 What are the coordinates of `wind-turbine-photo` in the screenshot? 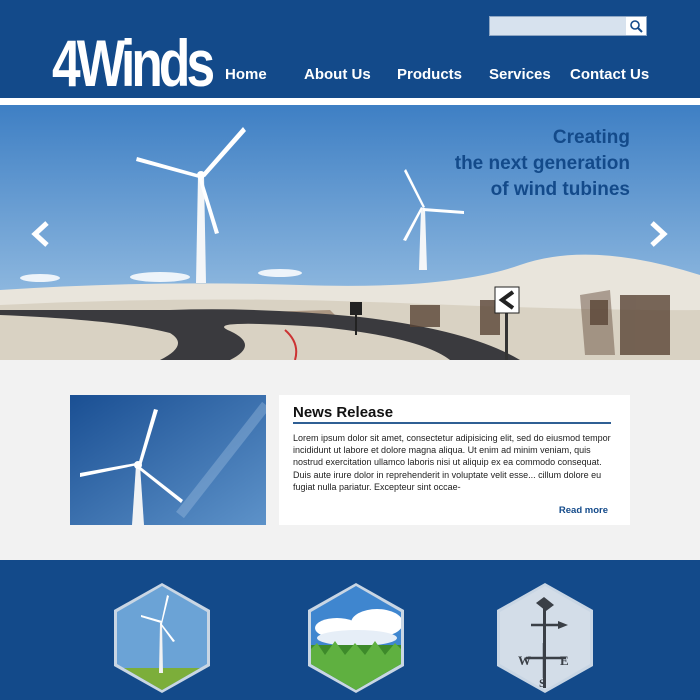 It's located at (168, 460).